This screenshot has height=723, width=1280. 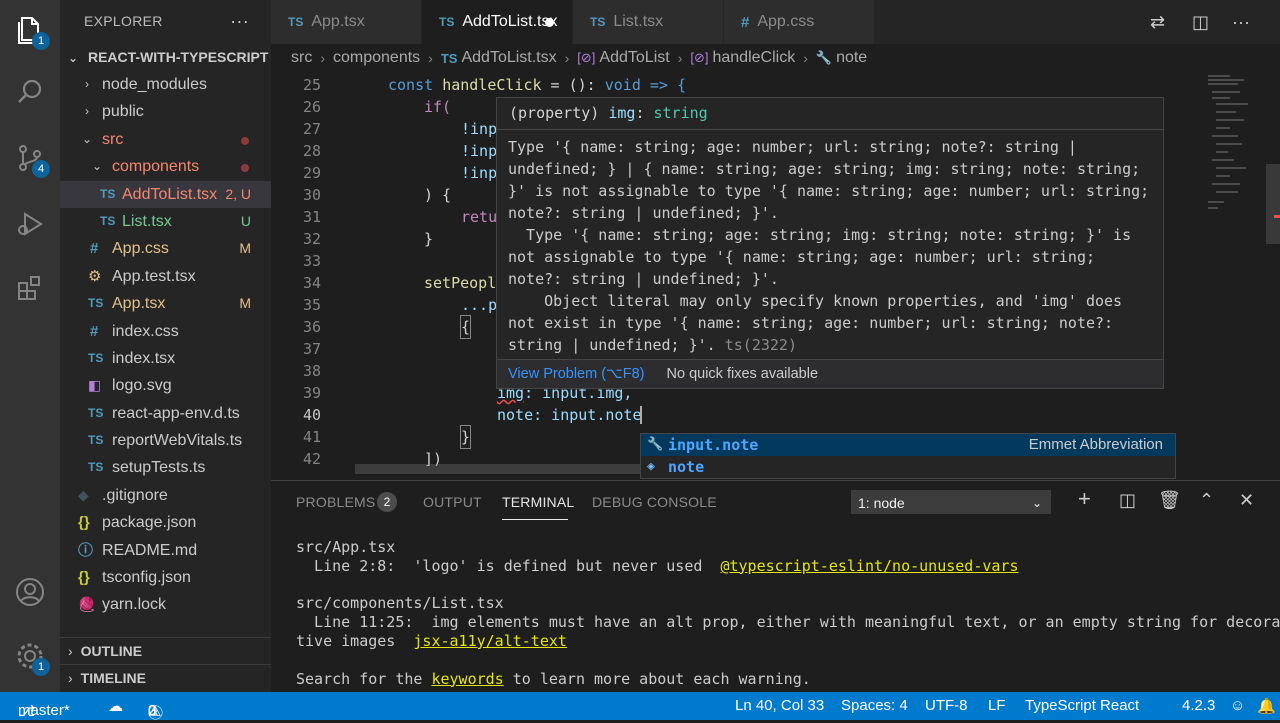 What do you see at coordinates (1198, 705) in the screenshot?
I see `typescript-version: 4.2.3` at bounding box center [1198, 705].